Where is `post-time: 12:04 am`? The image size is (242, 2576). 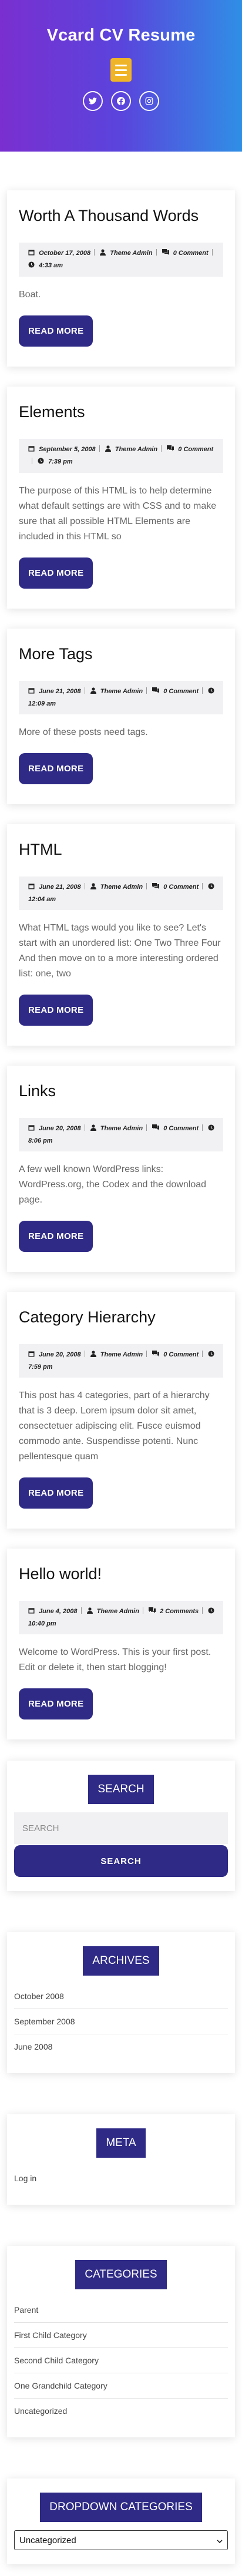
post-time: 12:04 am is located at coordinates (42, 900).